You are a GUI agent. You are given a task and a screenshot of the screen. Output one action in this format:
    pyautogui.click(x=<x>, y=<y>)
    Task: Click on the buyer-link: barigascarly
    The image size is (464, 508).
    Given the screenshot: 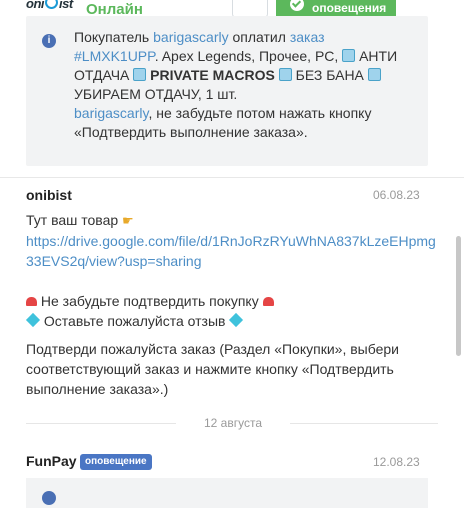 What is the action you would take?
    pyautogui.click(x=190, y=37)
    